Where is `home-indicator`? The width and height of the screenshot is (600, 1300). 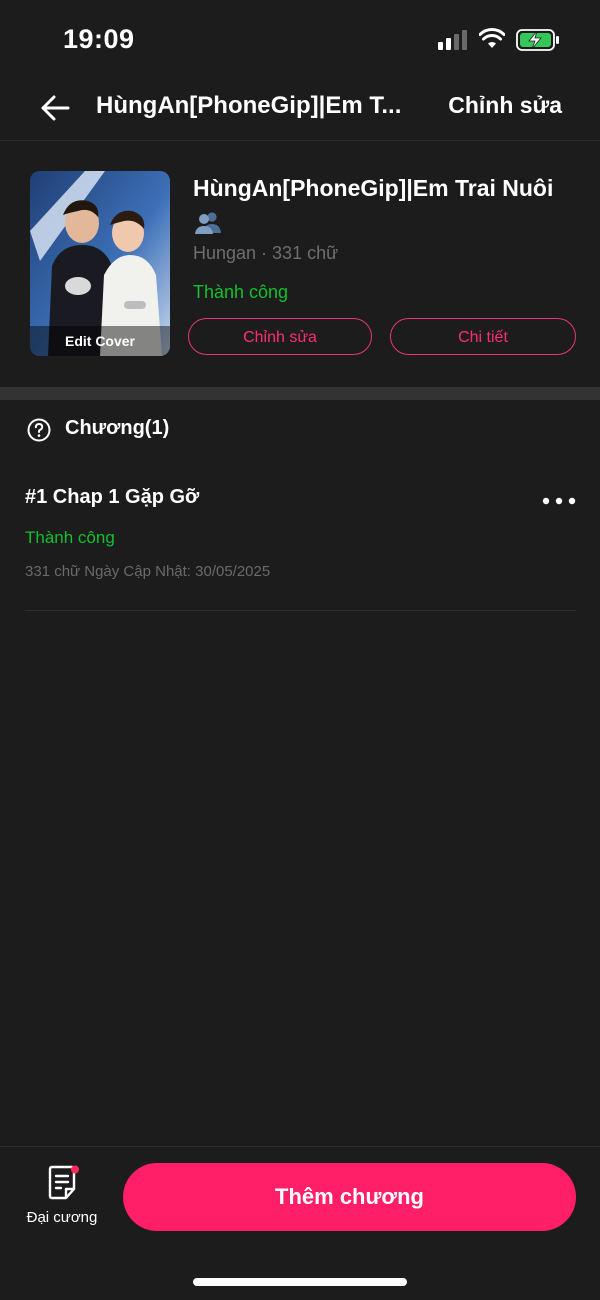
home-indicator is located at coordinates (300, 1282).